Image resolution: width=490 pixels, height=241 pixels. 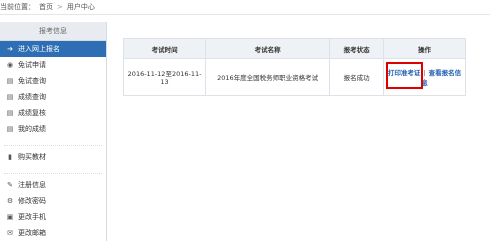 I want to click on sidebar-item-online-registration: ➔ 进入网上报名, so click(x=53, y=49).